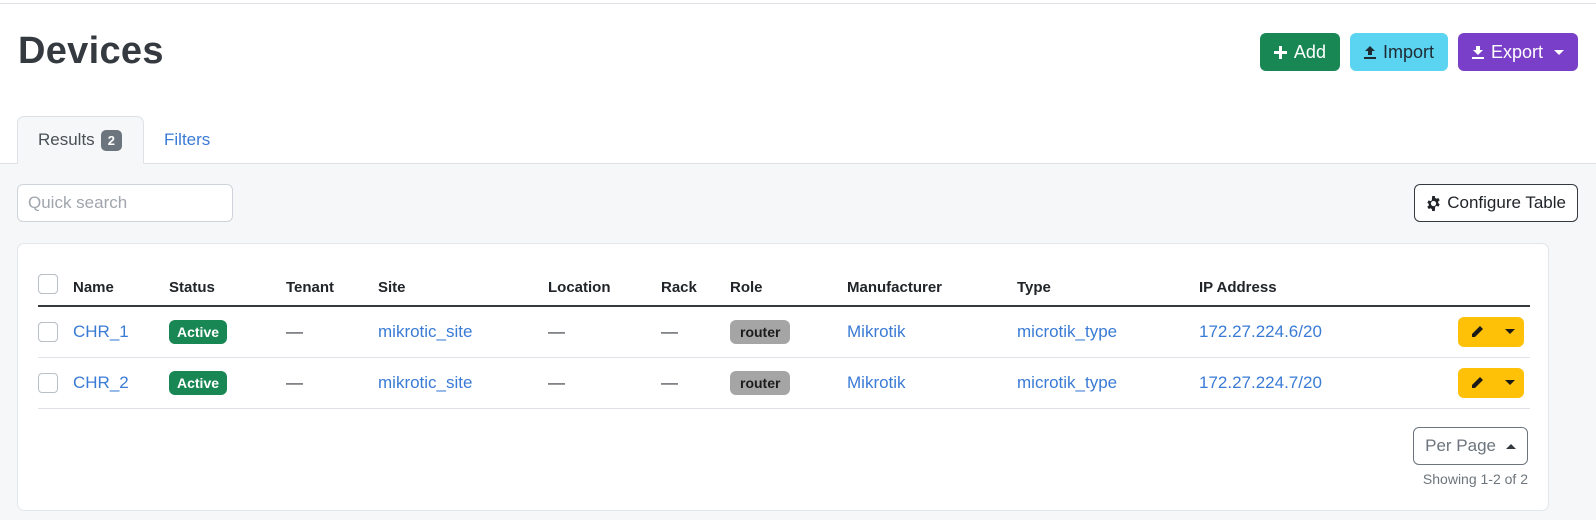  I want to click on column-header: IP Address, so click(1279, 287).